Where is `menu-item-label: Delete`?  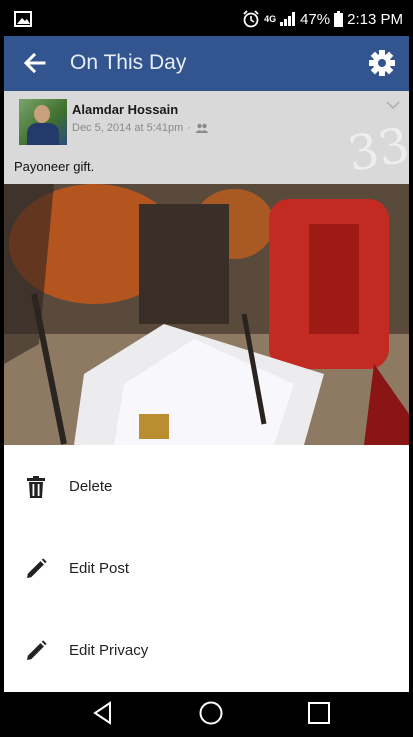 menu-item-label: Delete is located at coordinates (91, 486).